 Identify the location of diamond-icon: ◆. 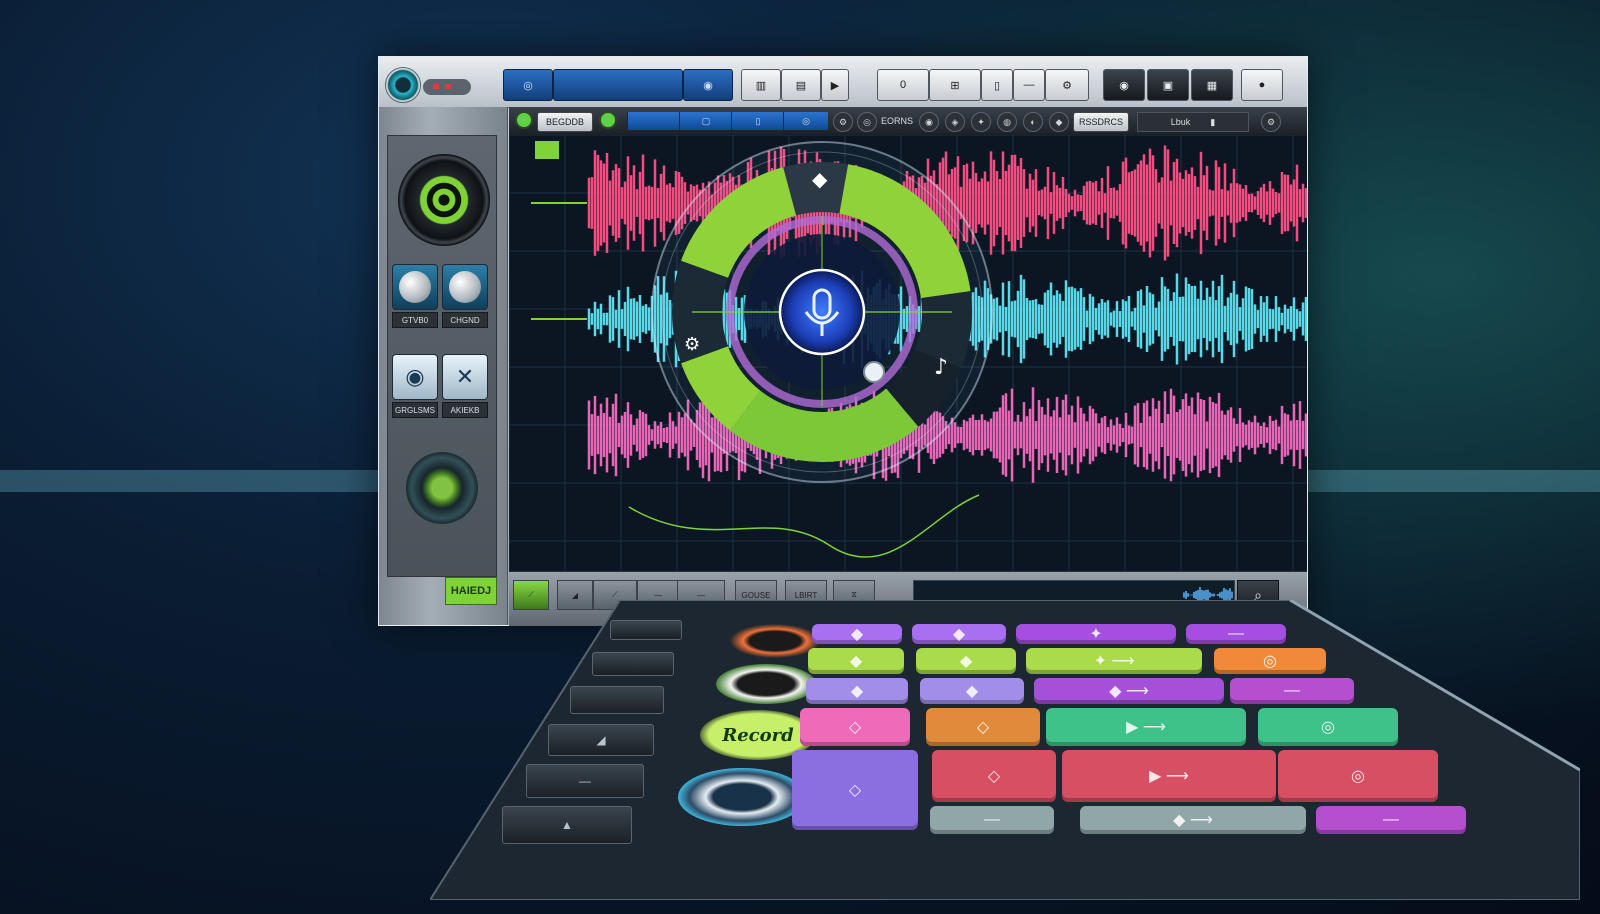
(1059, 122).